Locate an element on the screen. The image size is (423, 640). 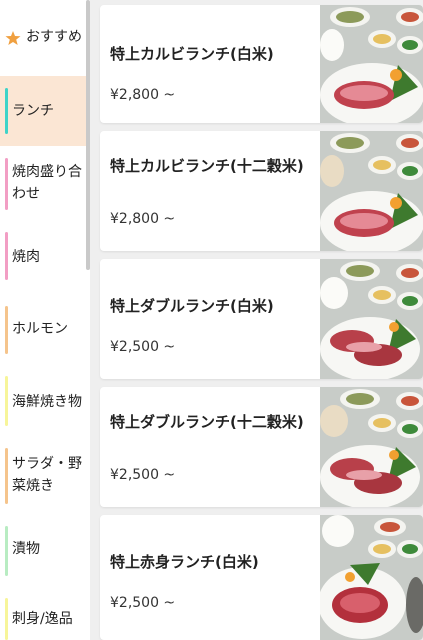
sidebar-item-seafood: 海鮮焼き物 is located at coordinates (45, 405).